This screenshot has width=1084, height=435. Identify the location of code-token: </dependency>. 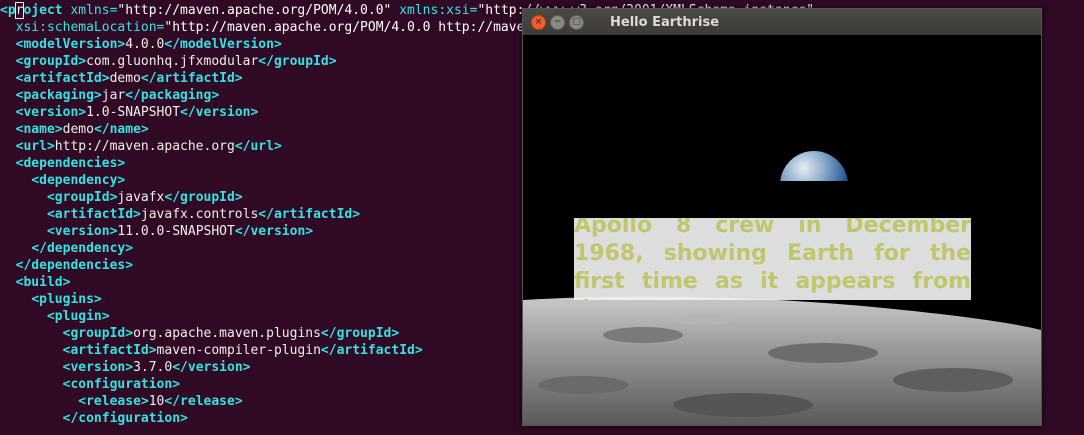
(82, 248).